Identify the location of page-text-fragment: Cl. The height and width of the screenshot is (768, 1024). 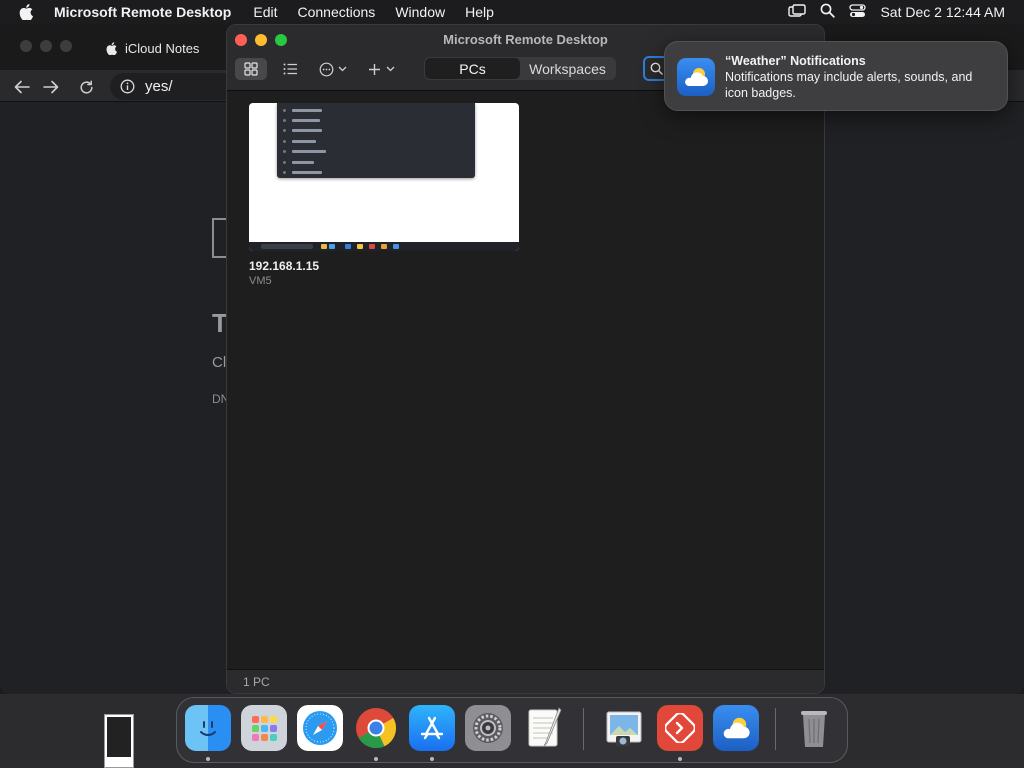
(219, 362).